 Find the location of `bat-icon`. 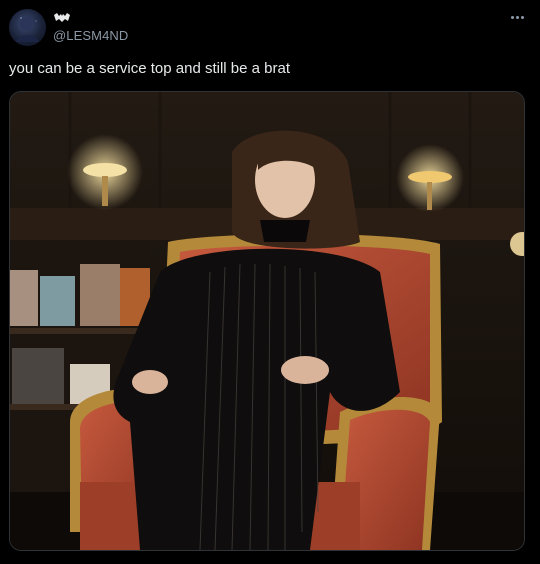

bat-icon is located at coordinates (62, 17).